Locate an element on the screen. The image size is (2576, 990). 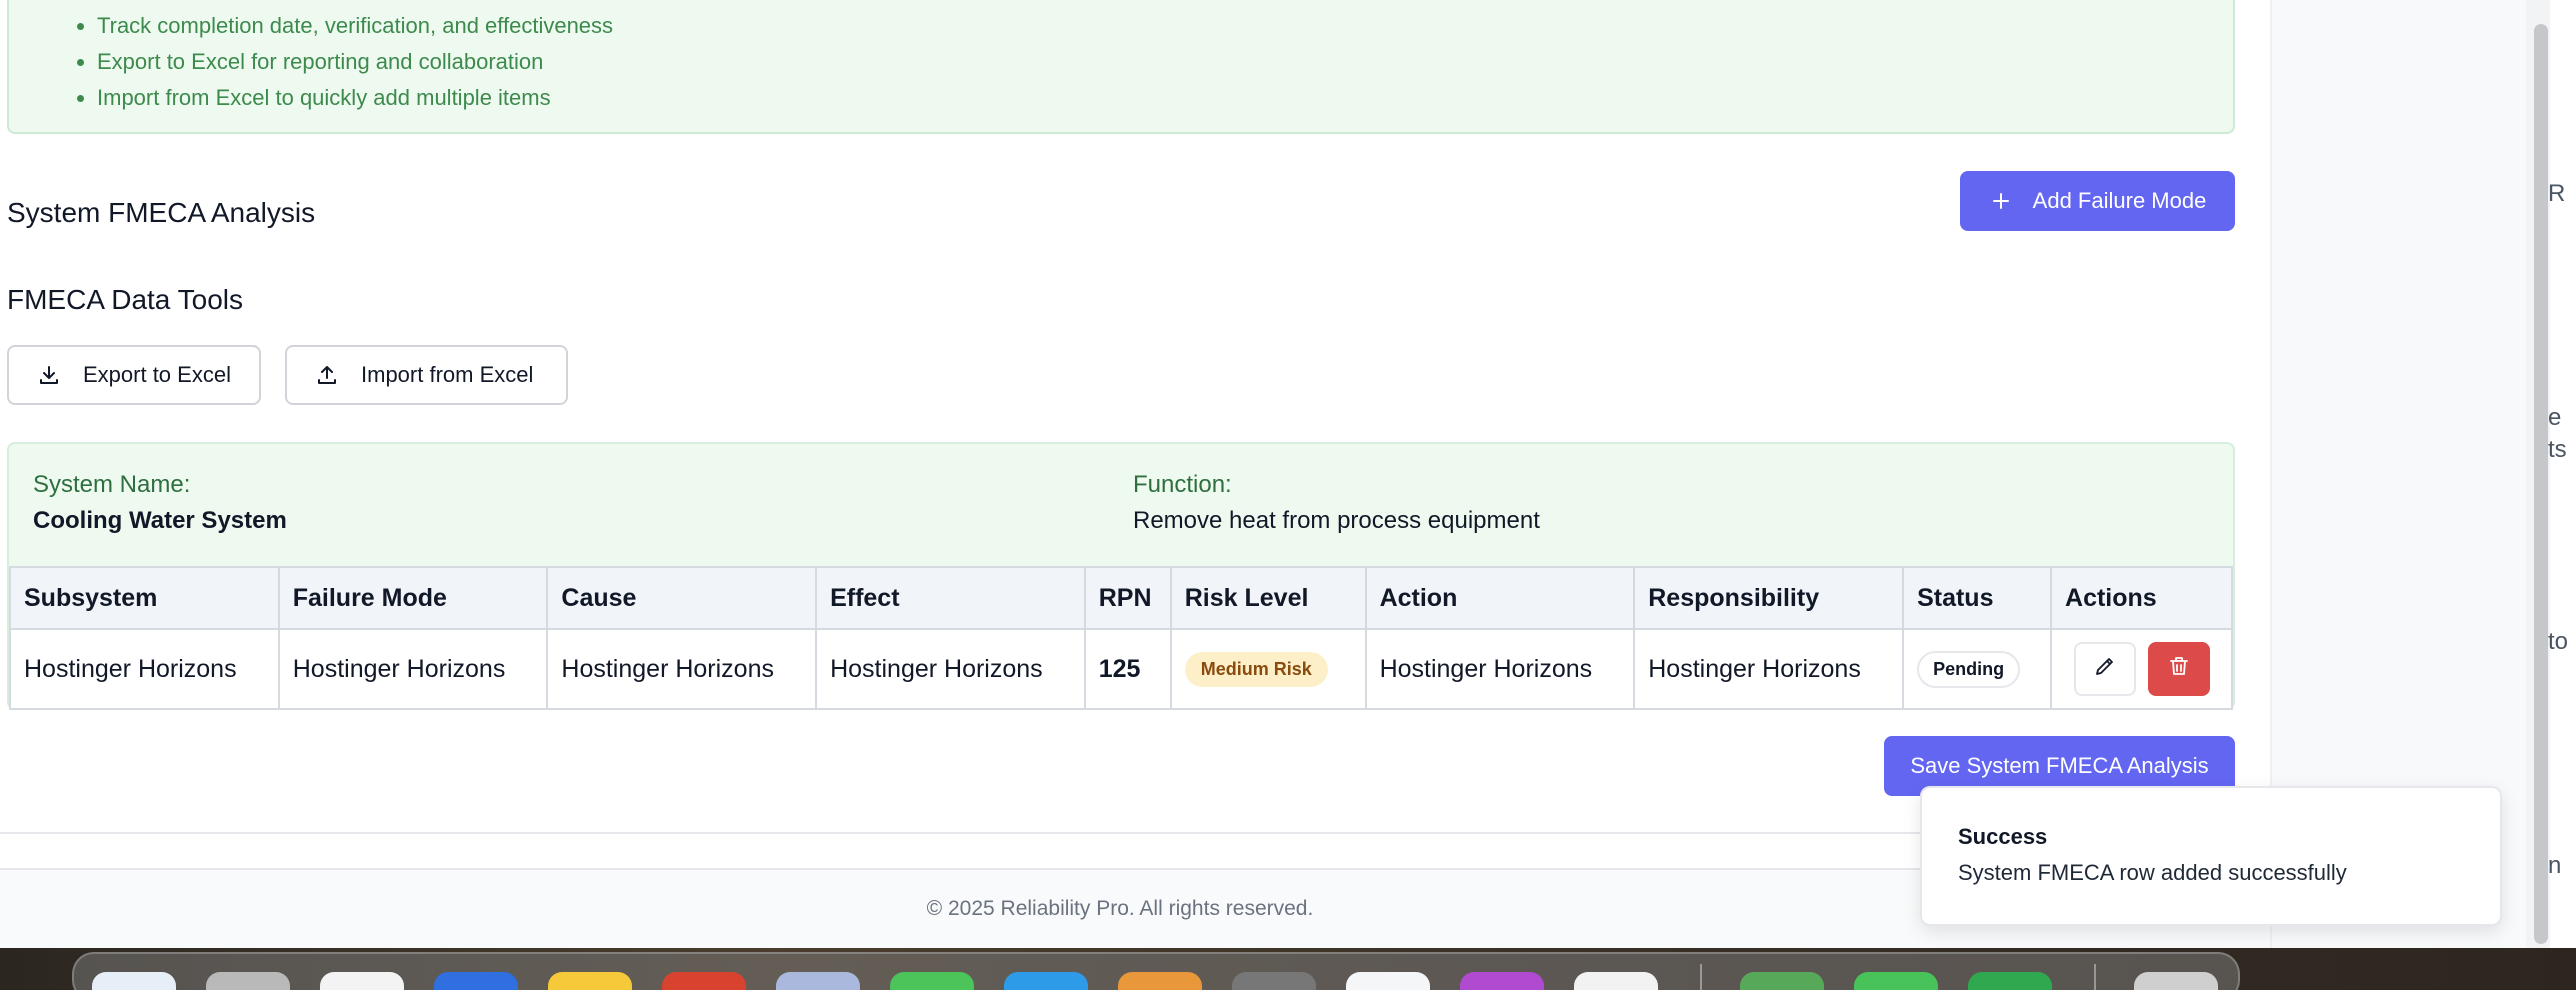
facetime-icon is located at coordinates (1896, 981).